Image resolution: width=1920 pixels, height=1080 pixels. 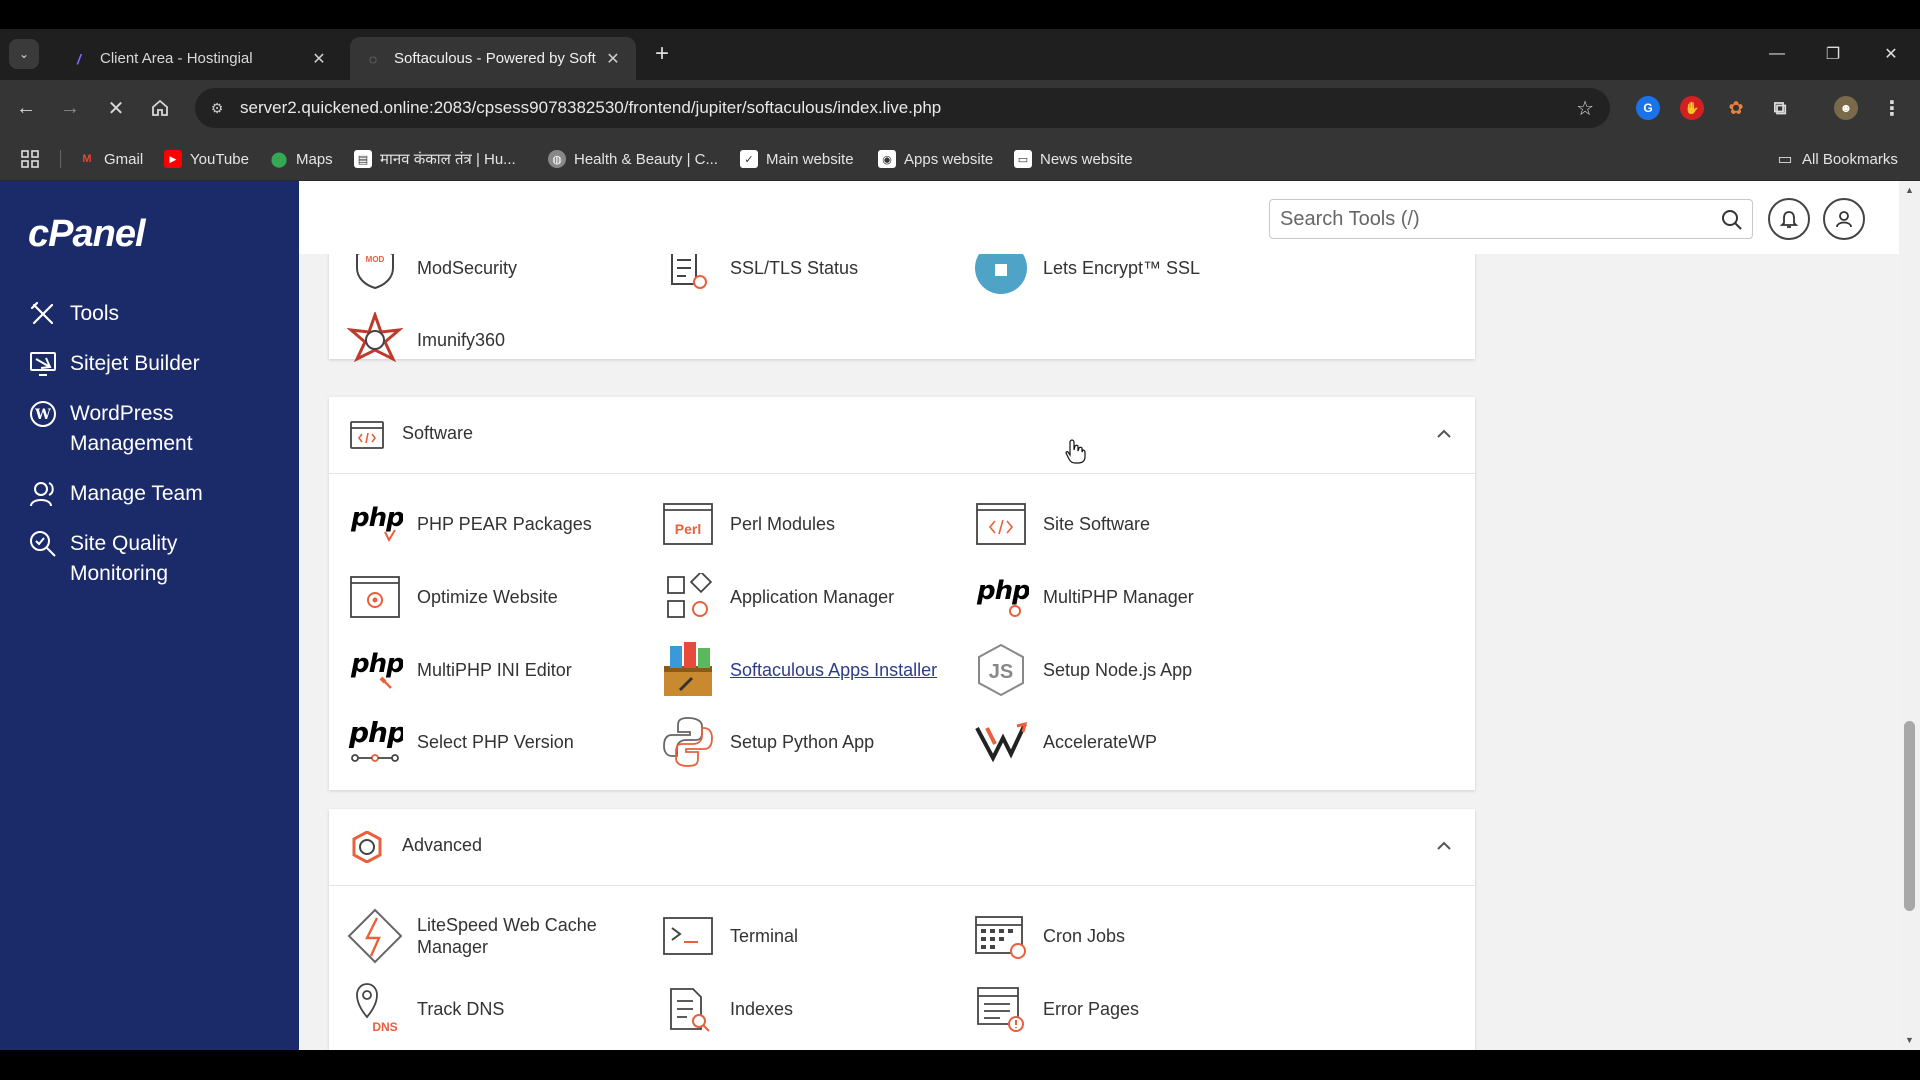 What do you see at coordinates (375, 670) in the screenshot?
I see `multiphp-ini-icon: php` at bounding box center [375, 670].